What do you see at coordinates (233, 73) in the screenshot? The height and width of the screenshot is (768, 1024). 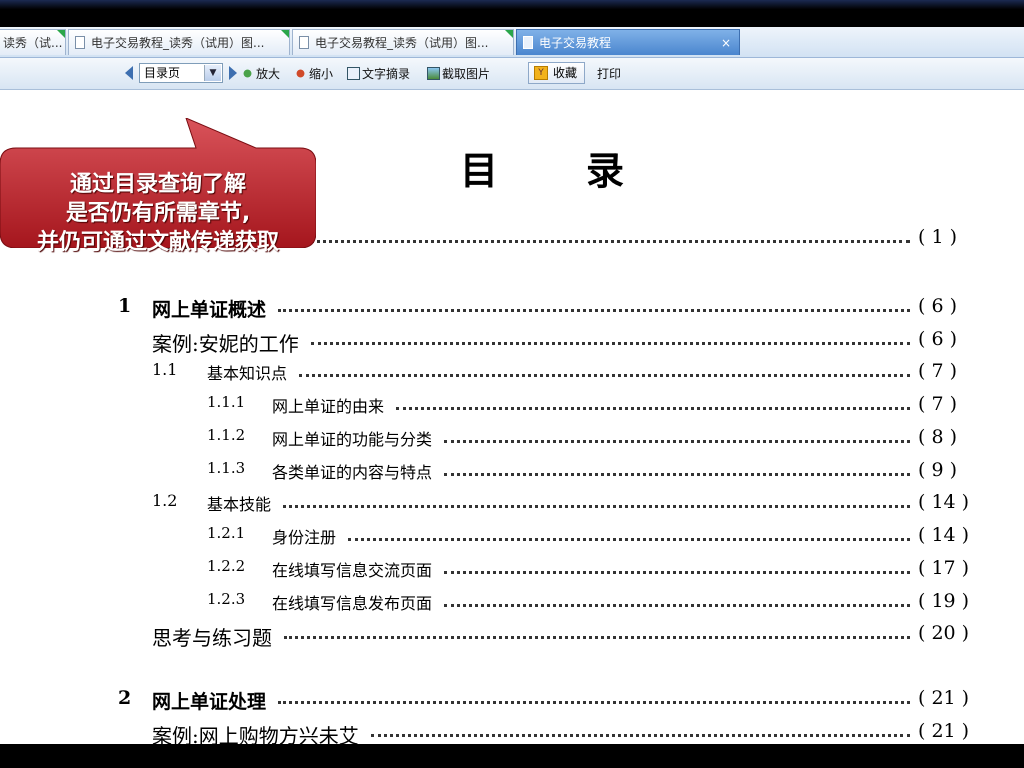 I see `next-page-arrow-icon` at bounding box center [233, 73].